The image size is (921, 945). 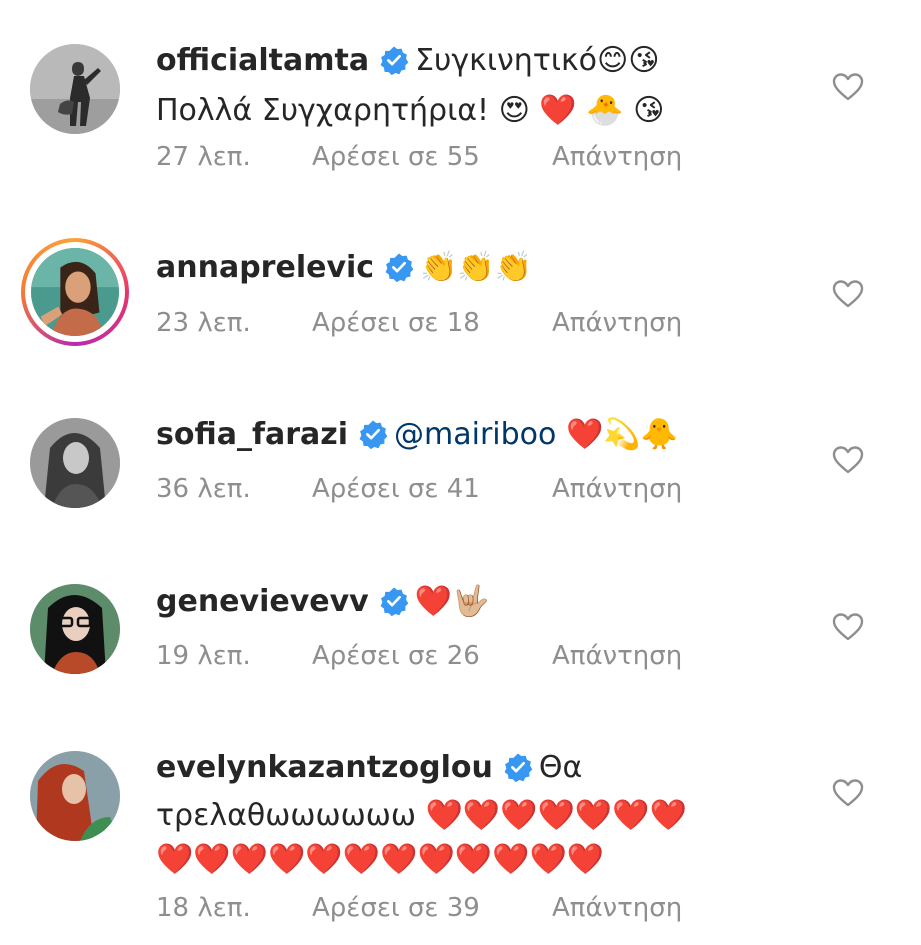 I want to click on comment-timestamp: 36 λεπ., so click(x=203, y=489).